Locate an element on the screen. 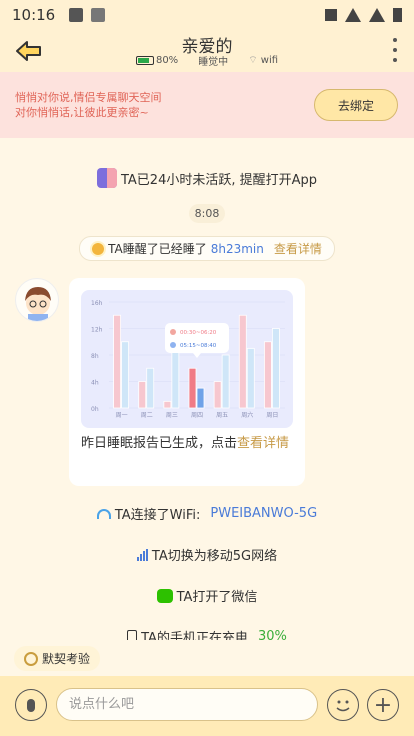  sun-icon is located at coordinates (98, 248).